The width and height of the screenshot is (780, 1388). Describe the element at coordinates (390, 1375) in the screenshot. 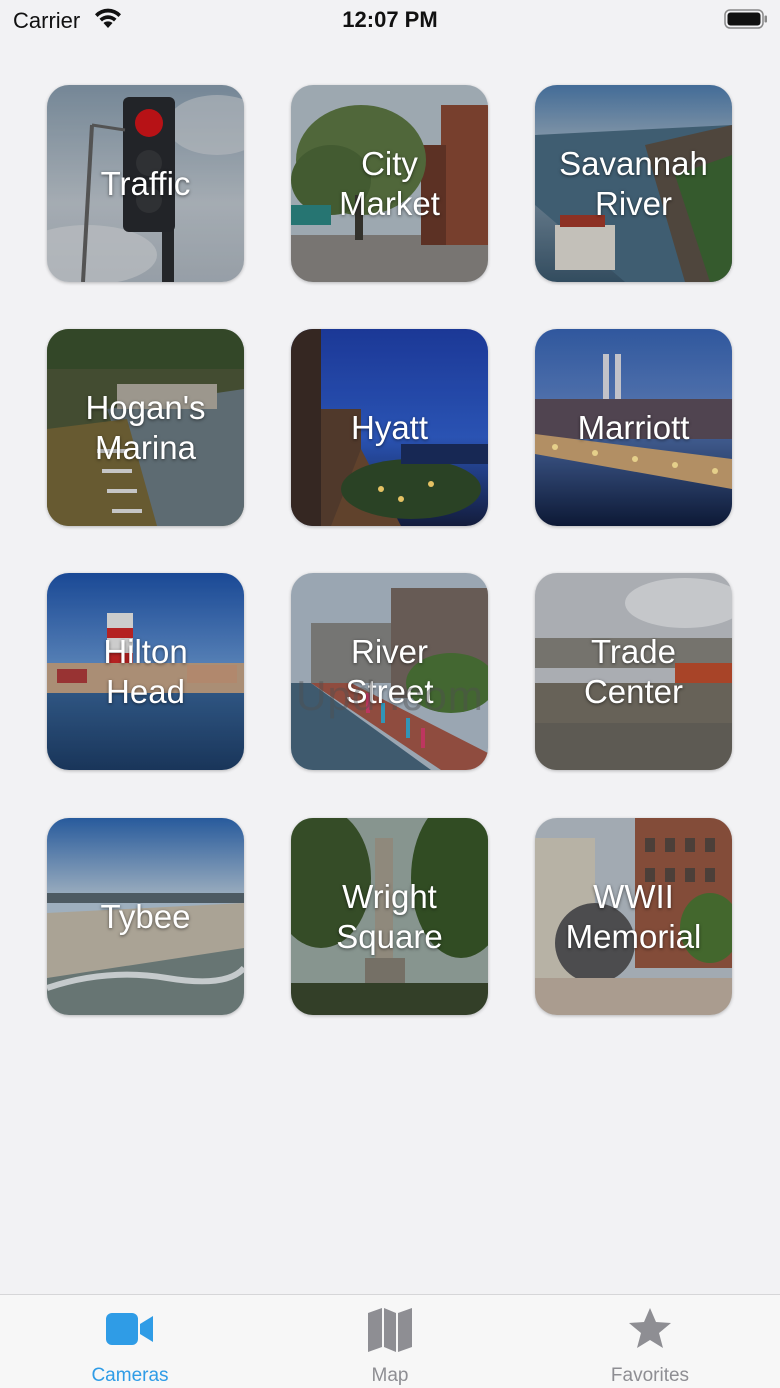

I see `tab-label: Map` at that location.